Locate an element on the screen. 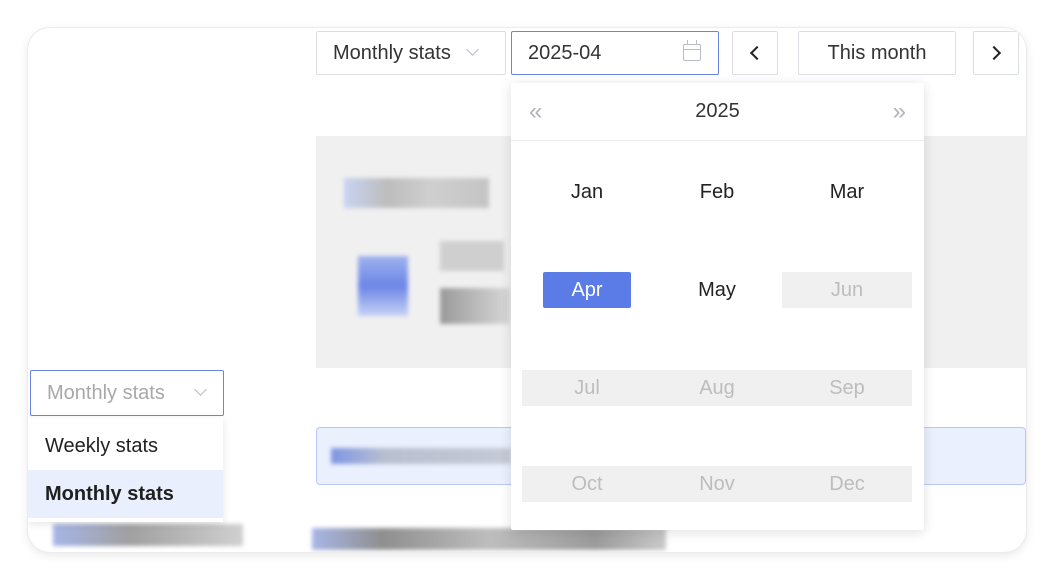 The width and height of the screenshot is (1054, 579). month-cell-jun: Jun is located at coordinates (847, 290).